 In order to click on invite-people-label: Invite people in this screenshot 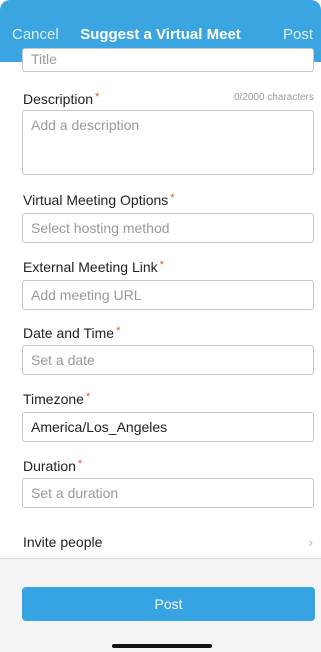, I will do `click(63, 542)`.